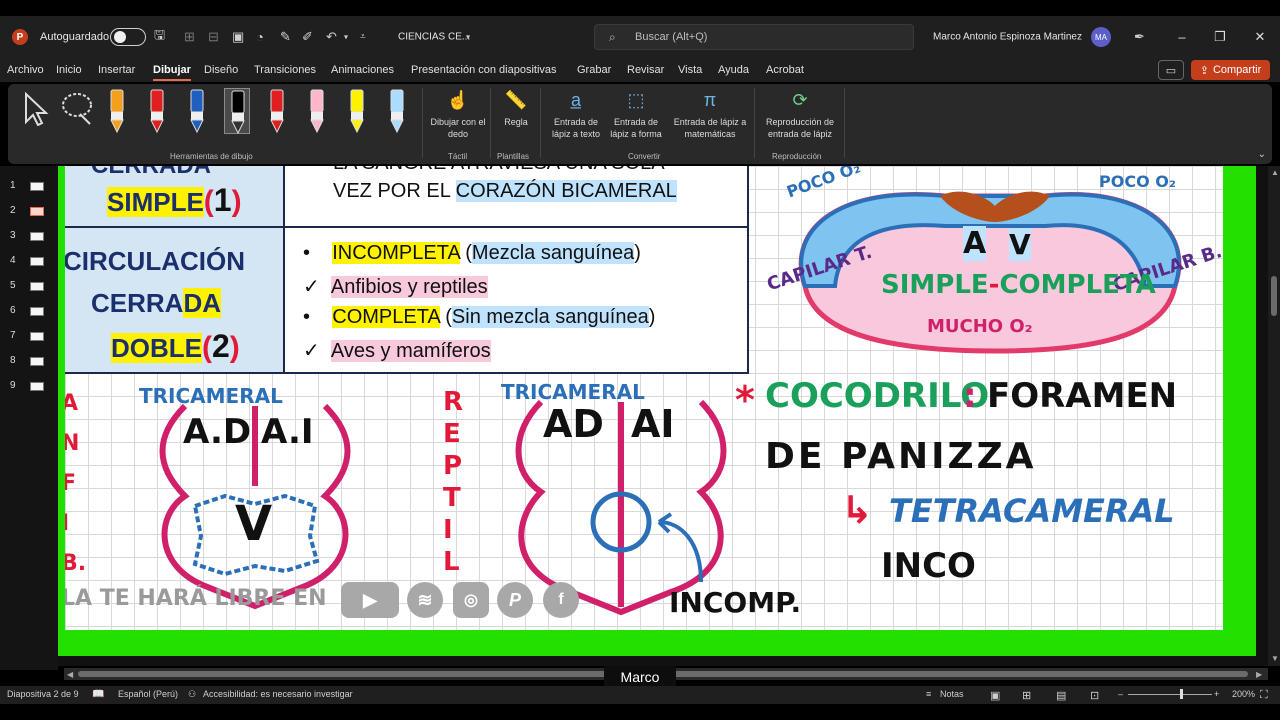  What do you see at coordinates (43, 694) in the screenshot?
I see `slide-counter: Diapositiva 2 de 9` at bounding box center [43, 694].